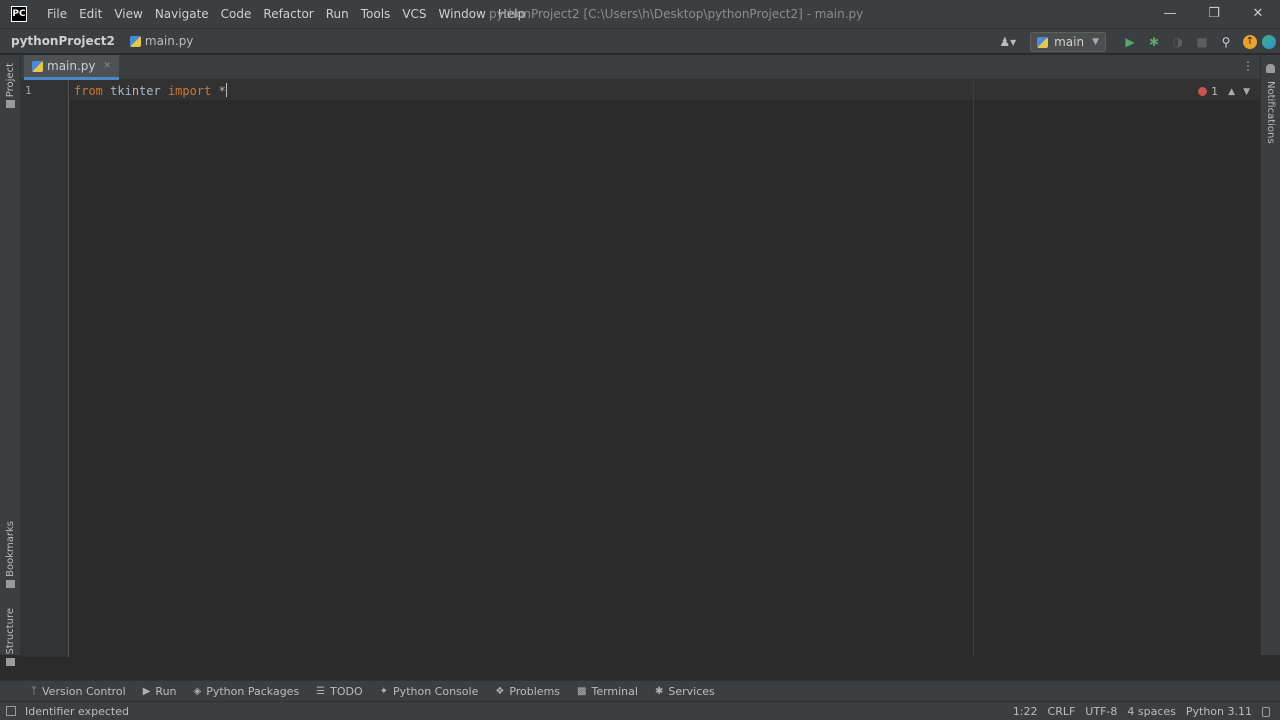 This screenshot has height=720, width=1280. I want to click on tool-terminal-label: Terminal, so click(614, 691).